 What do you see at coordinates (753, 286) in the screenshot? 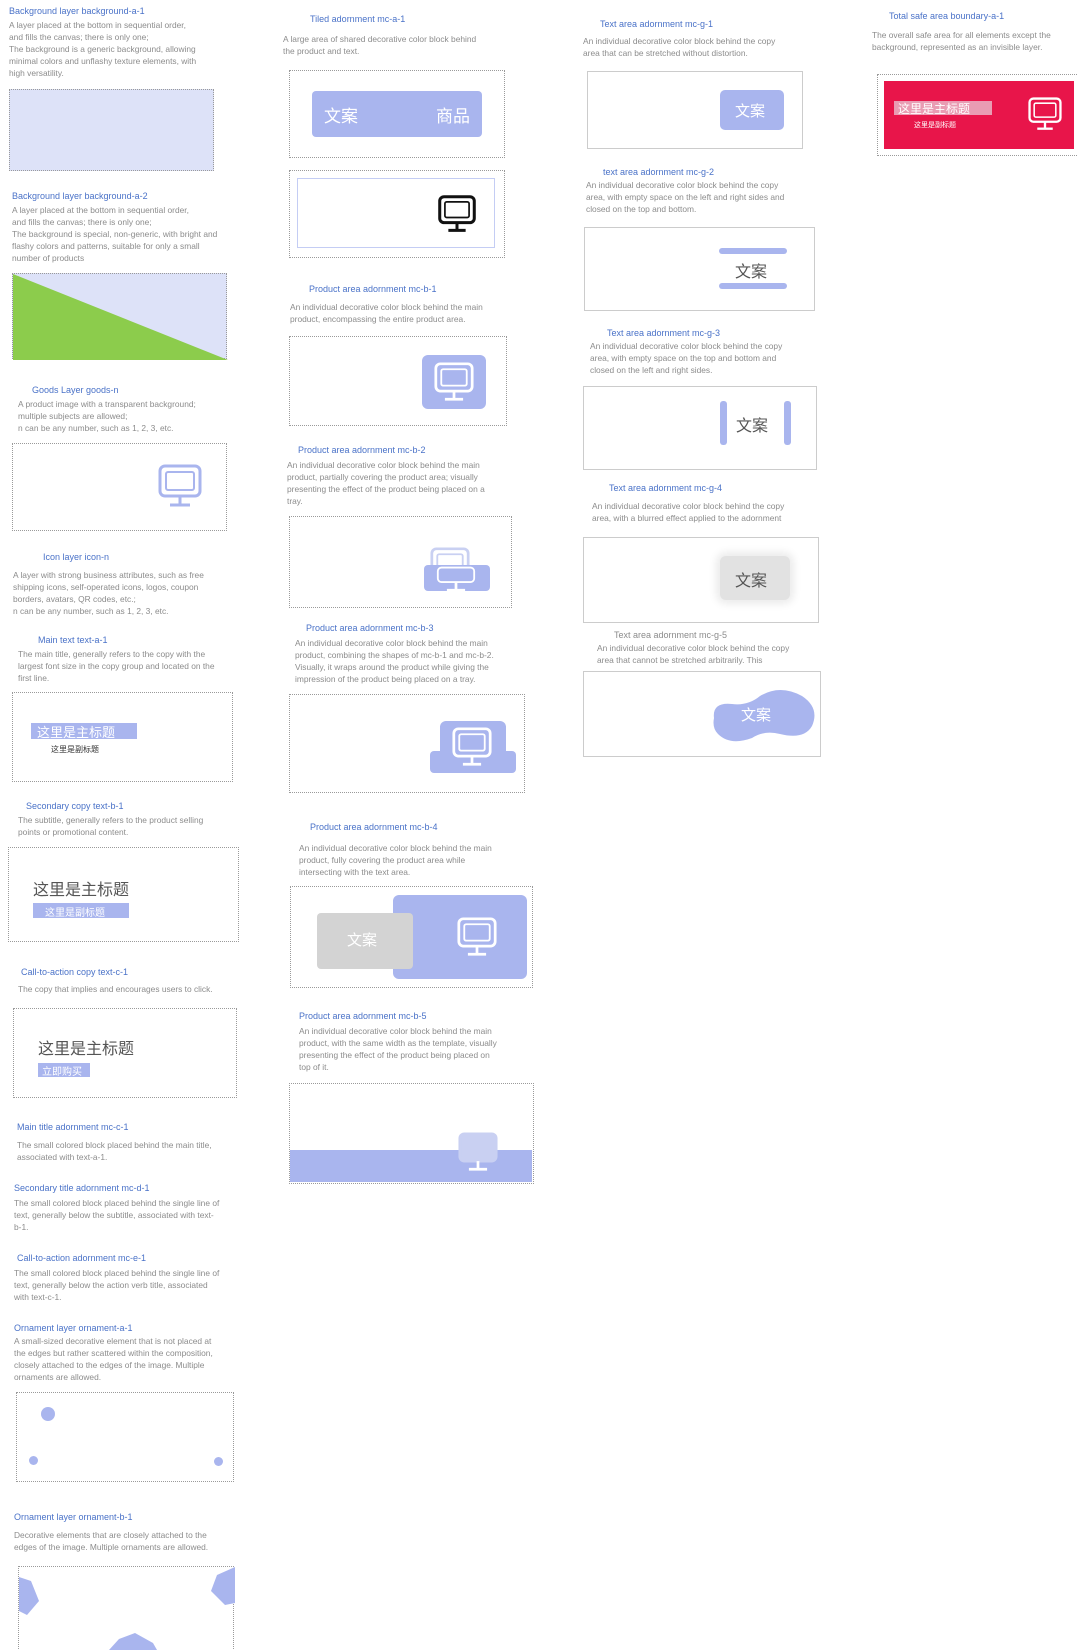
I see `text-adornment-bottom-bar` at bounding box center [753, 286].